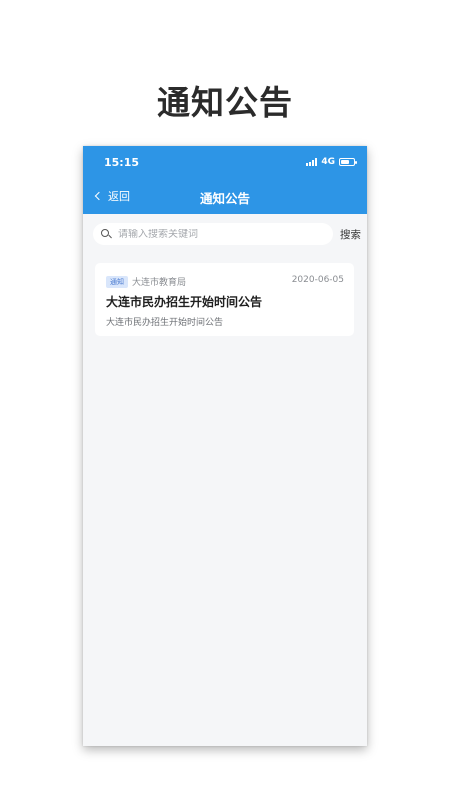 This screenshot has width=450, height=800. Describe the element at coordinates (165, 323) in the screenshot. I see `notice-summary: 大连市民办招生开始时间公告` at that location.